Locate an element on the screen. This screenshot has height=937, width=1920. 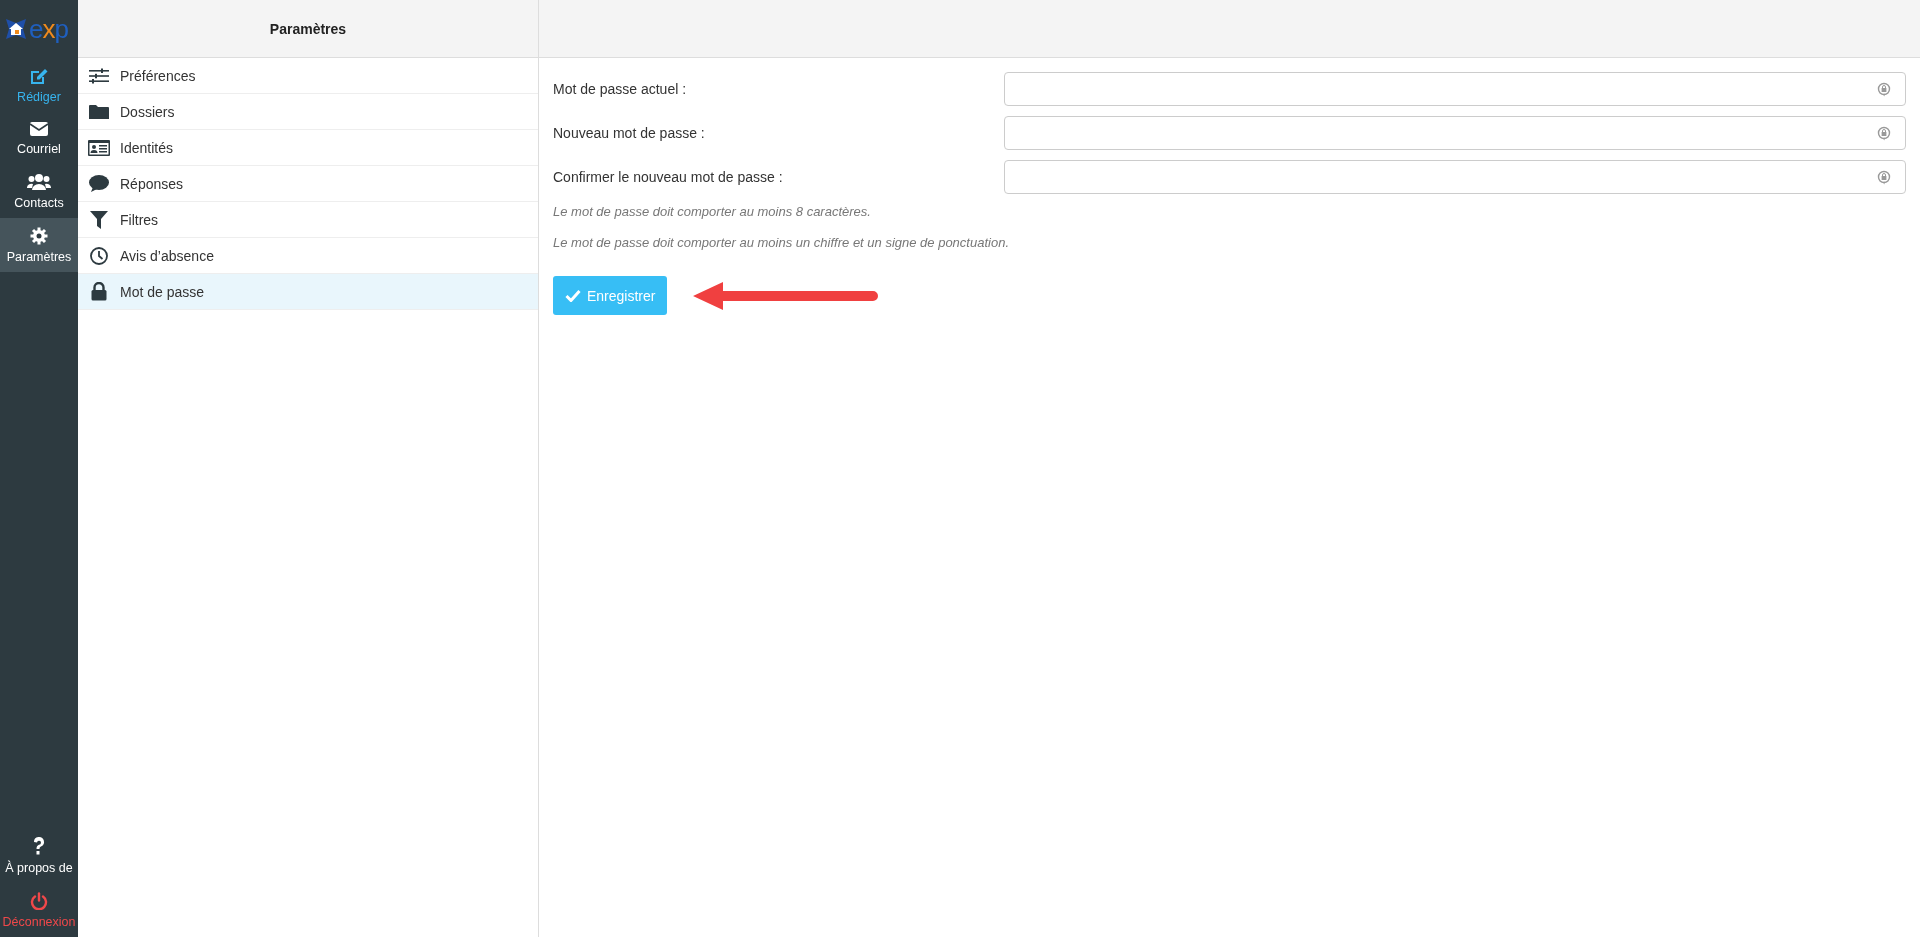
question-icon is located at coordinates (39, 846).